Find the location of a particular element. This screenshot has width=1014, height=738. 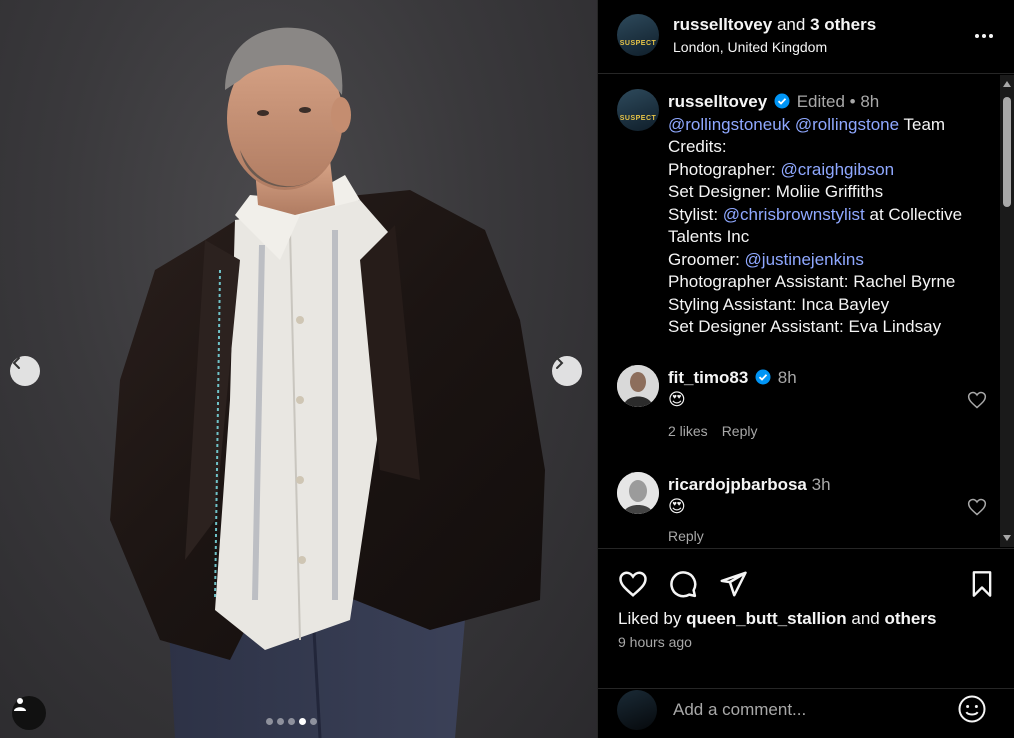

coauthors-link: 3 others is located at coordinates (843, 24).